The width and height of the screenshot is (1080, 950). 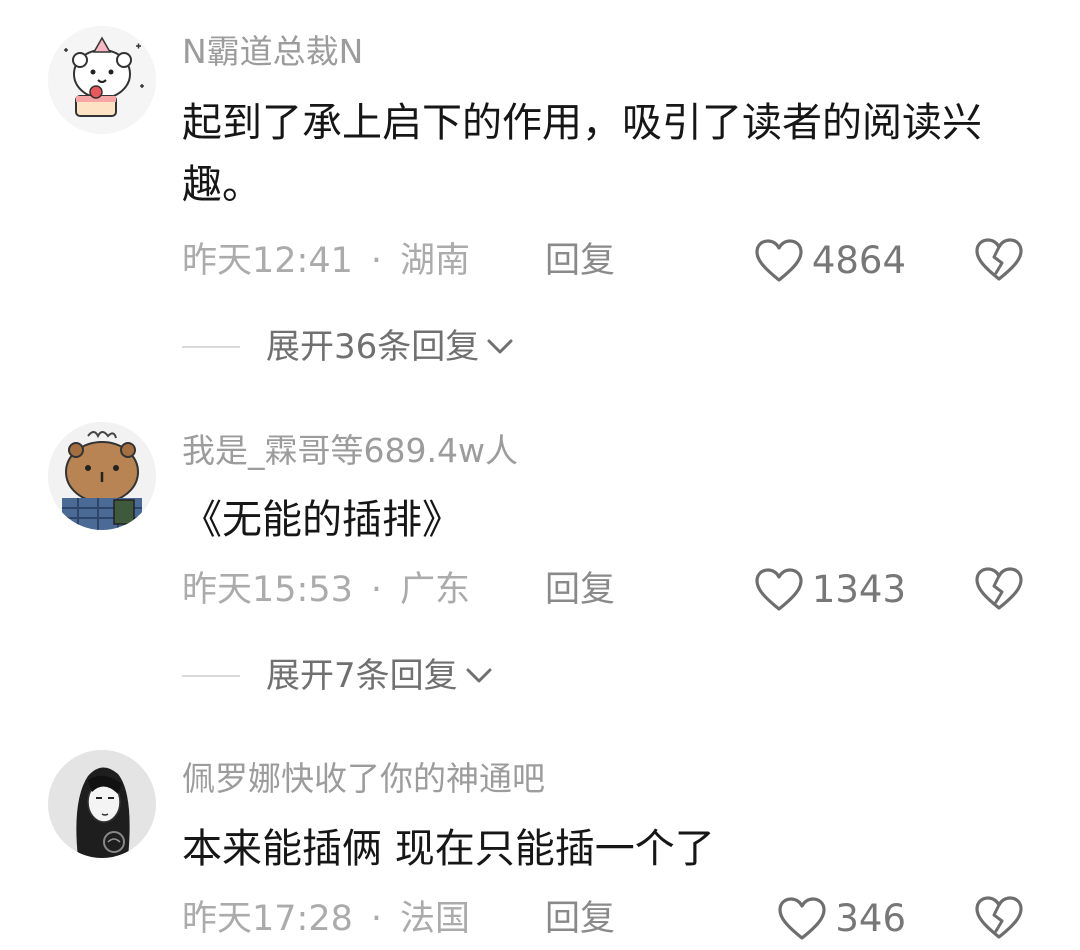 I want to click on like-count: 1343, so click(x=858, y=589).